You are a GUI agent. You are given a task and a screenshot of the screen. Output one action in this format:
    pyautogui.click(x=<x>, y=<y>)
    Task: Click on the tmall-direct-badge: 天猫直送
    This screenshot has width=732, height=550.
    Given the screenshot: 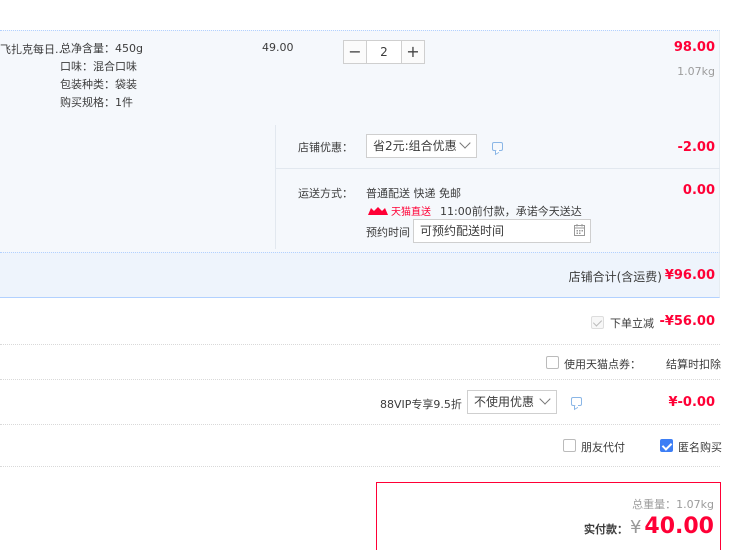 What is the action you would take?
    pyautogui.click(x=399, y=210)
    